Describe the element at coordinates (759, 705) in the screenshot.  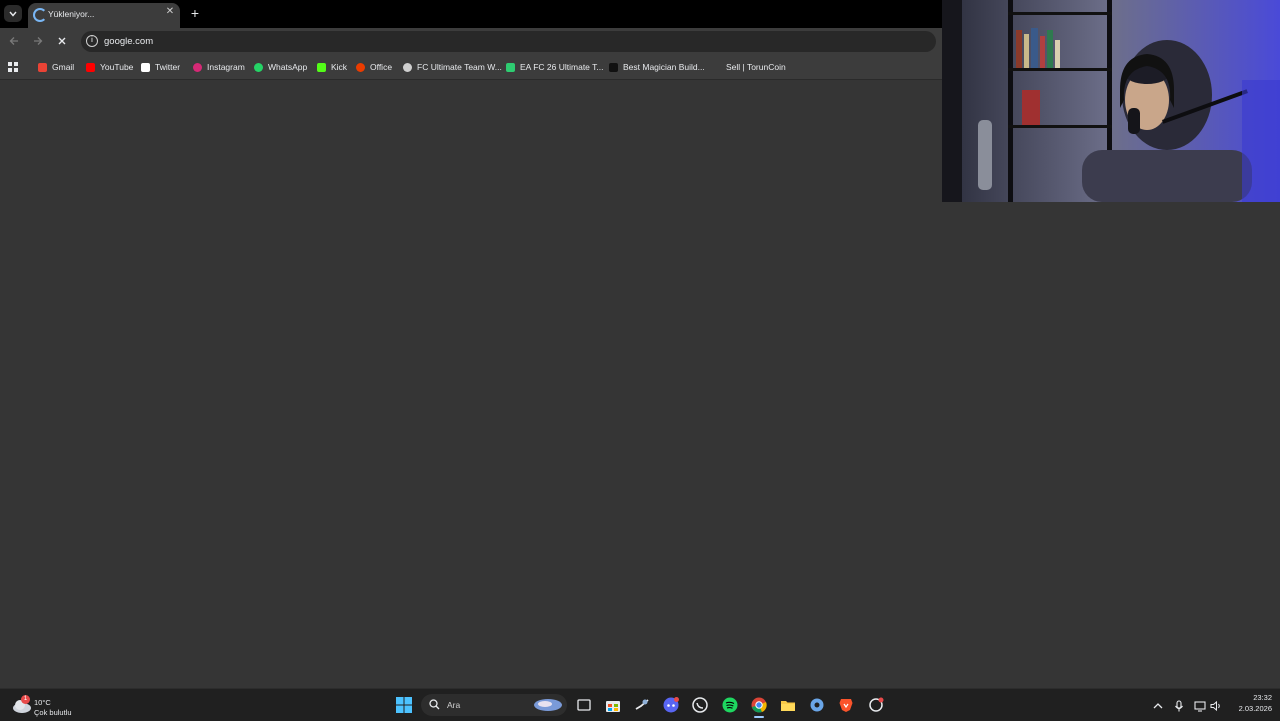
I see `chrome-icon` at that location.